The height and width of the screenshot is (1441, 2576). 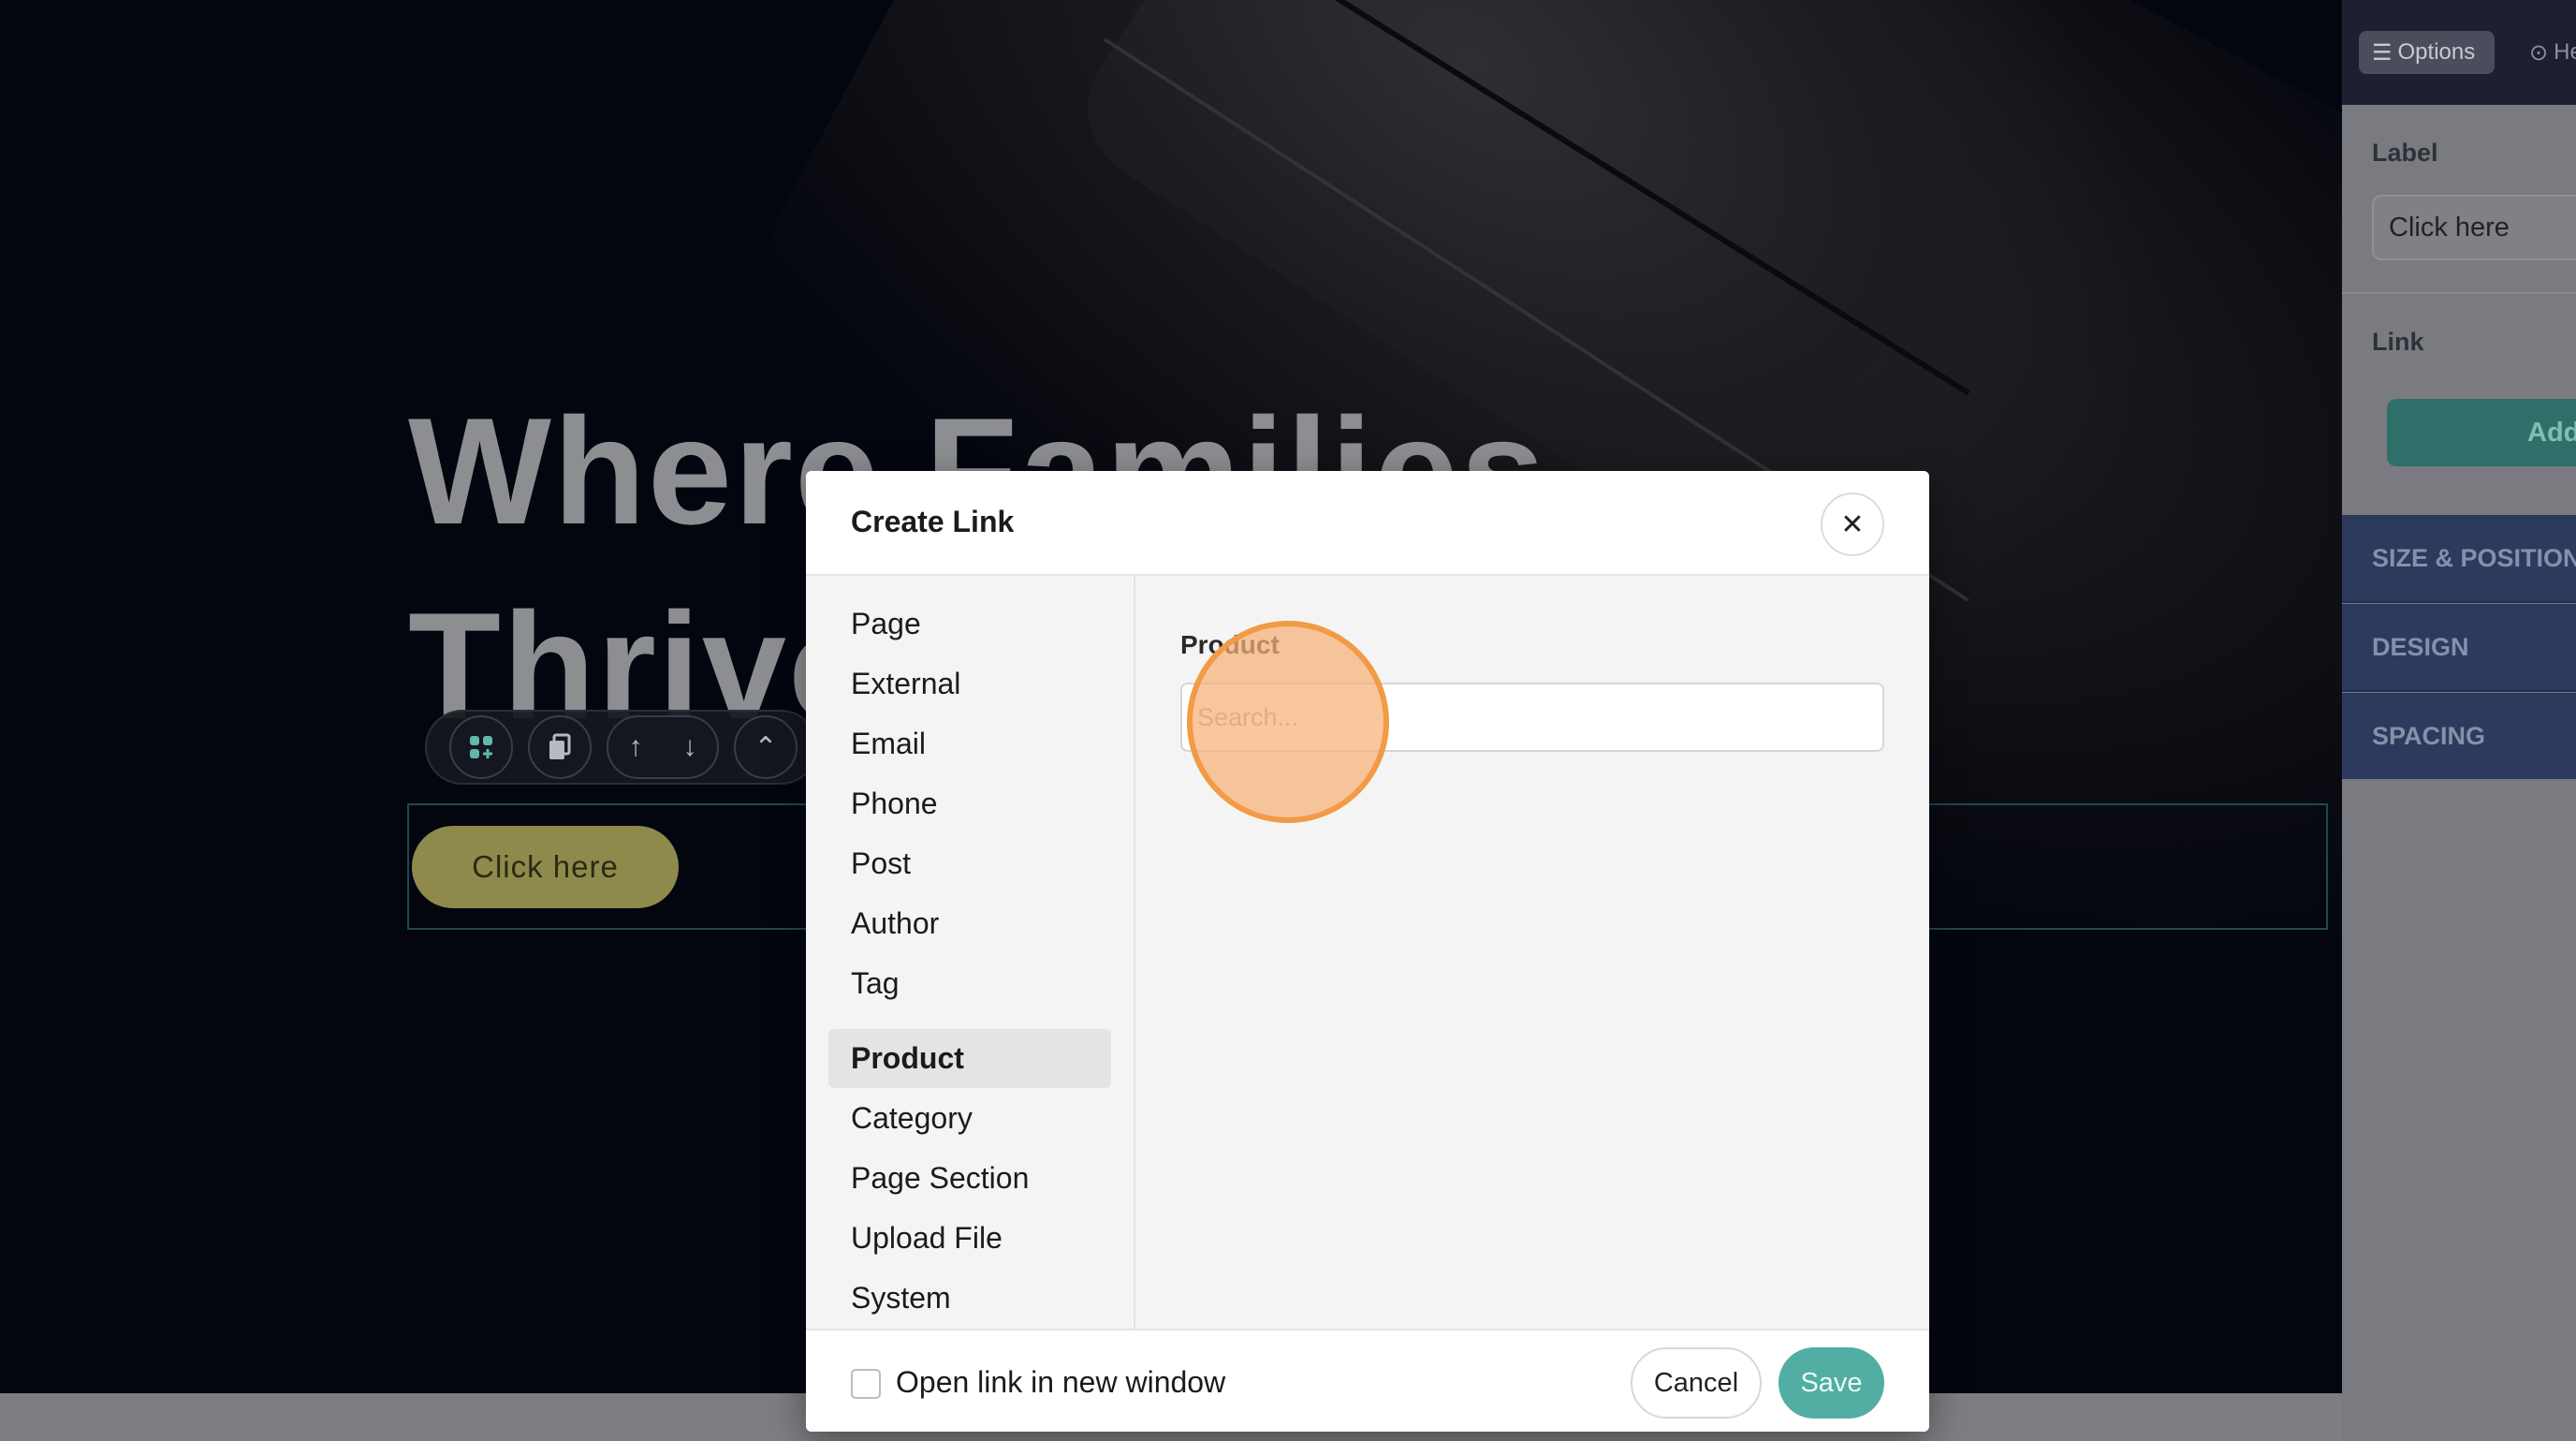 I want to click on tab-help: ⊙ He, so click(x=2552, y=52).